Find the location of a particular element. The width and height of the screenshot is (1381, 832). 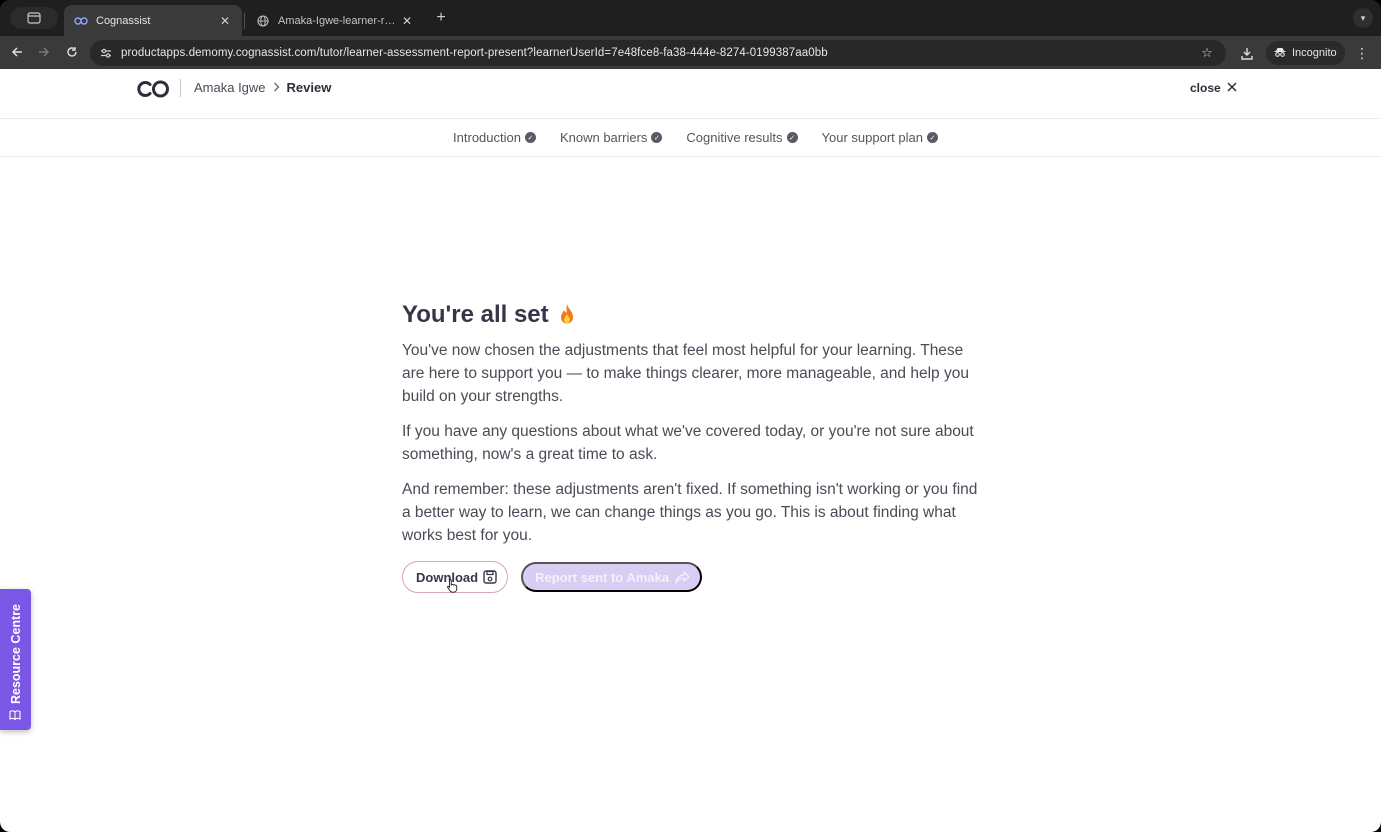

step-label: Your support plan is located at coordinates (872, 137).